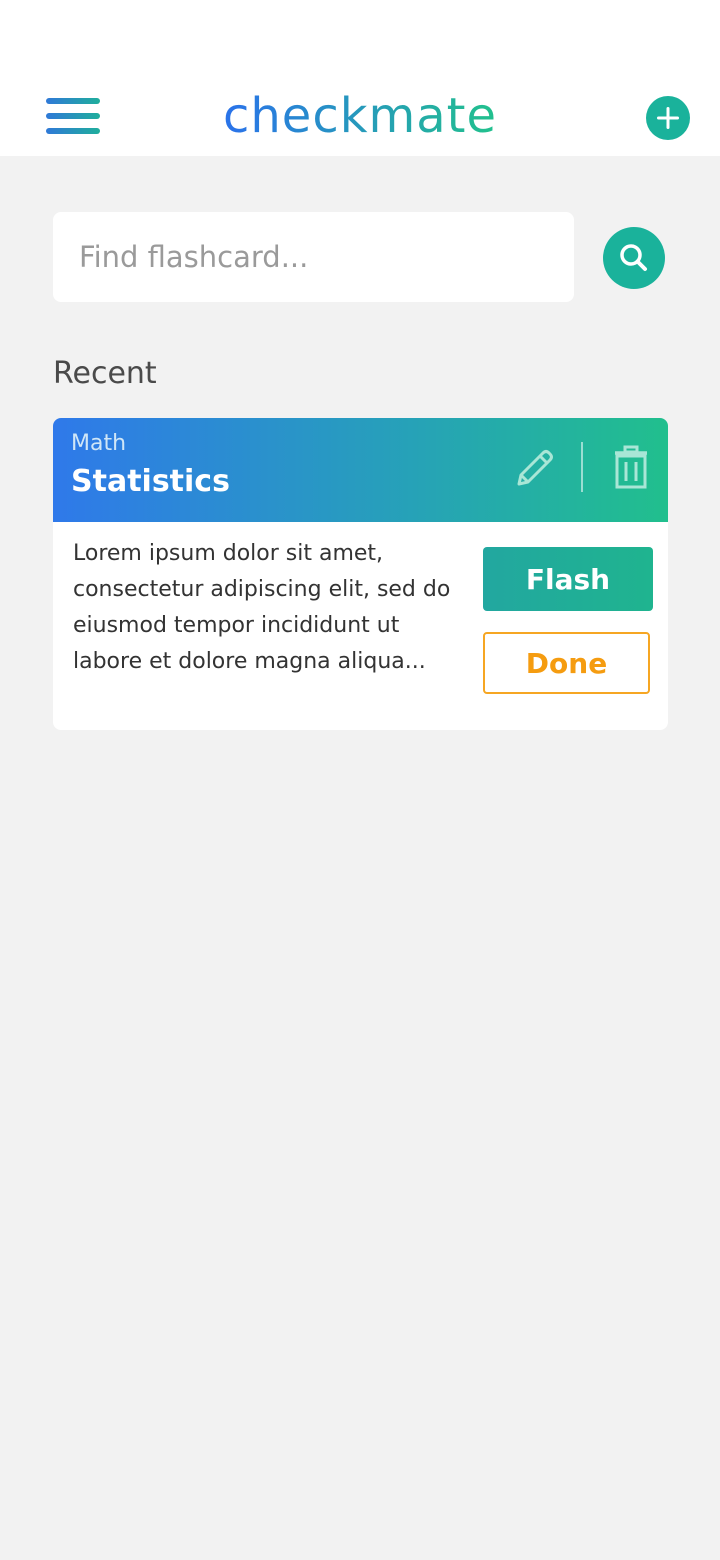 The image size is (720, 1560). Describe the element at coordinates (568, 579) in the screenshot. I see `flash-button: Flash` at that location.